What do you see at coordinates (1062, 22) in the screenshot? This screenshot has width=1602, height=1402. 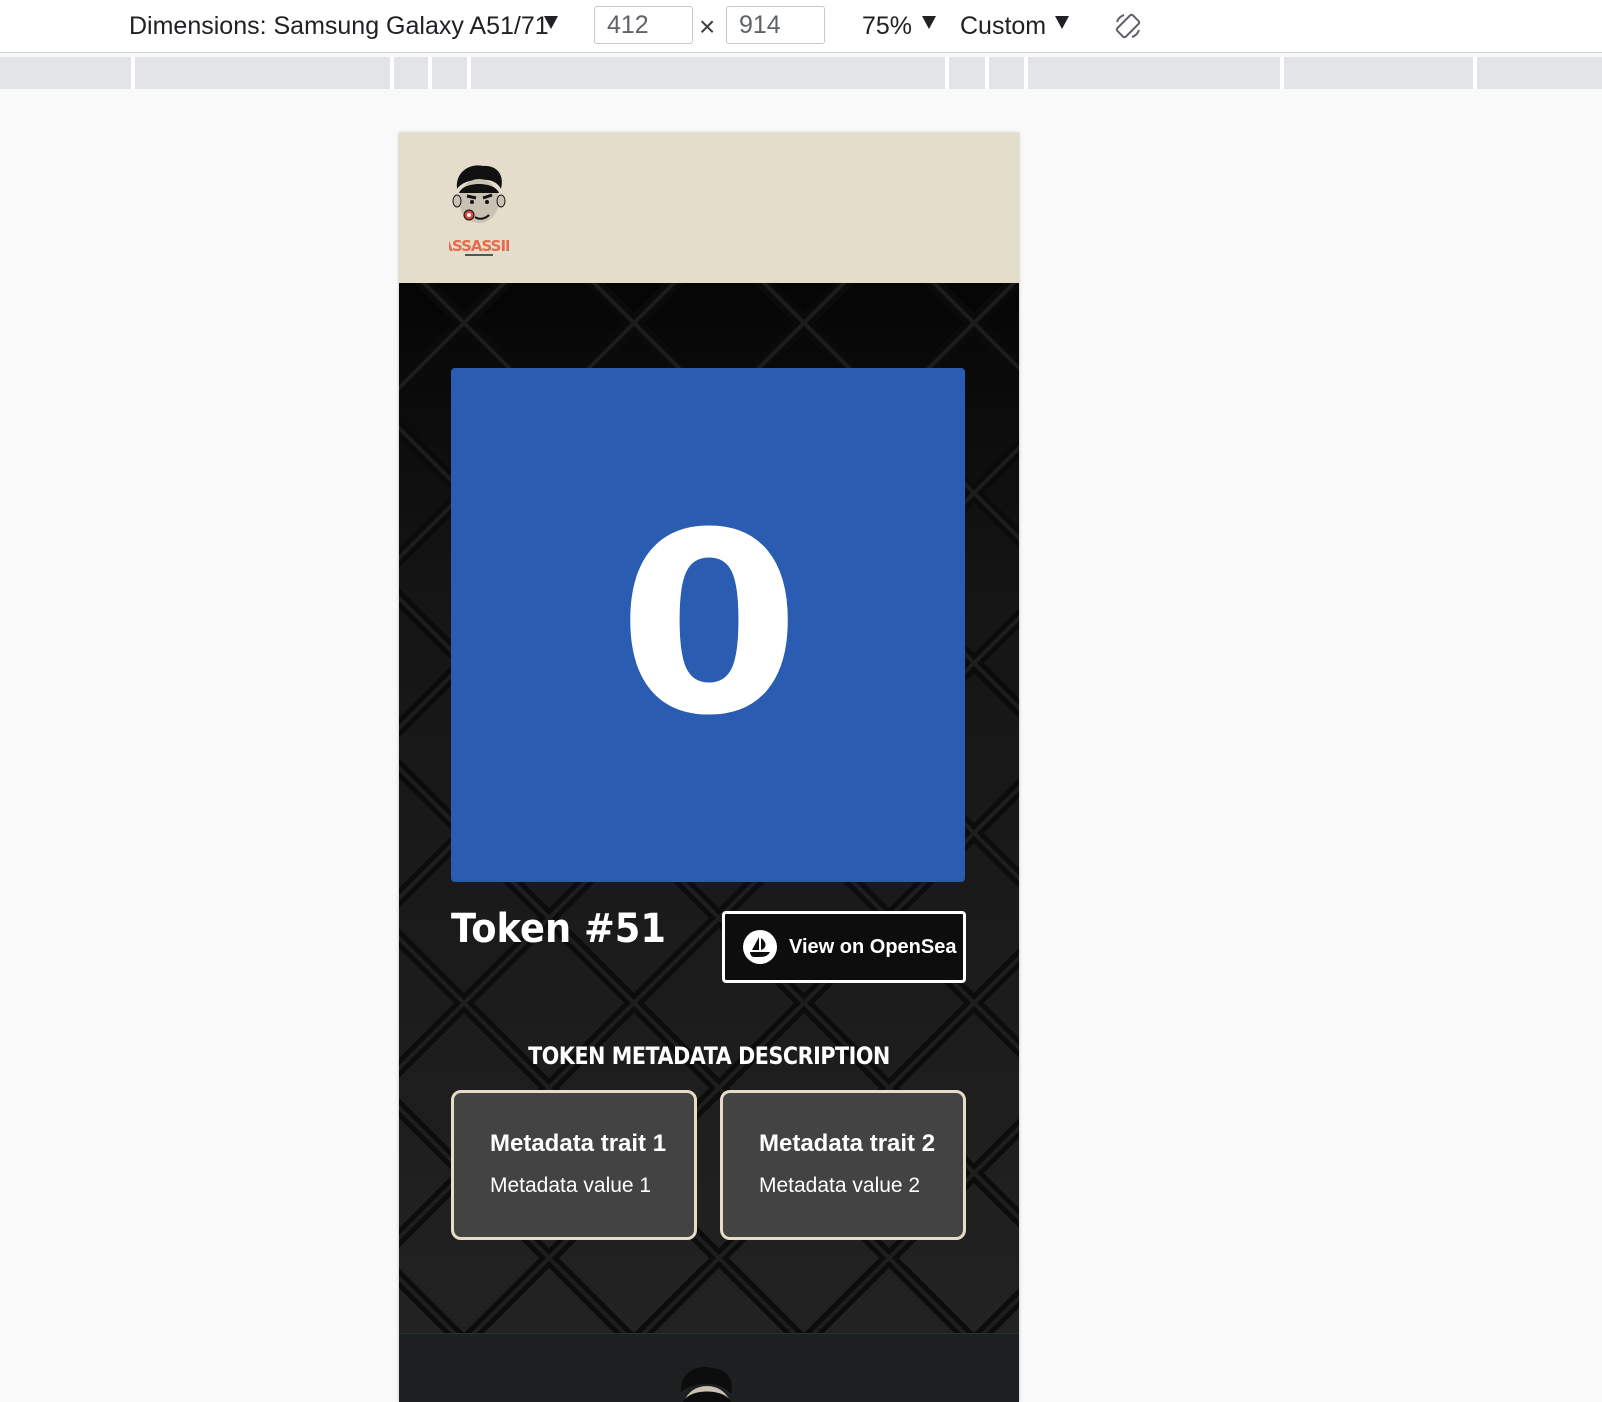 I see `throttle-chevron-down-icon` at bounding box center [1062, 22].